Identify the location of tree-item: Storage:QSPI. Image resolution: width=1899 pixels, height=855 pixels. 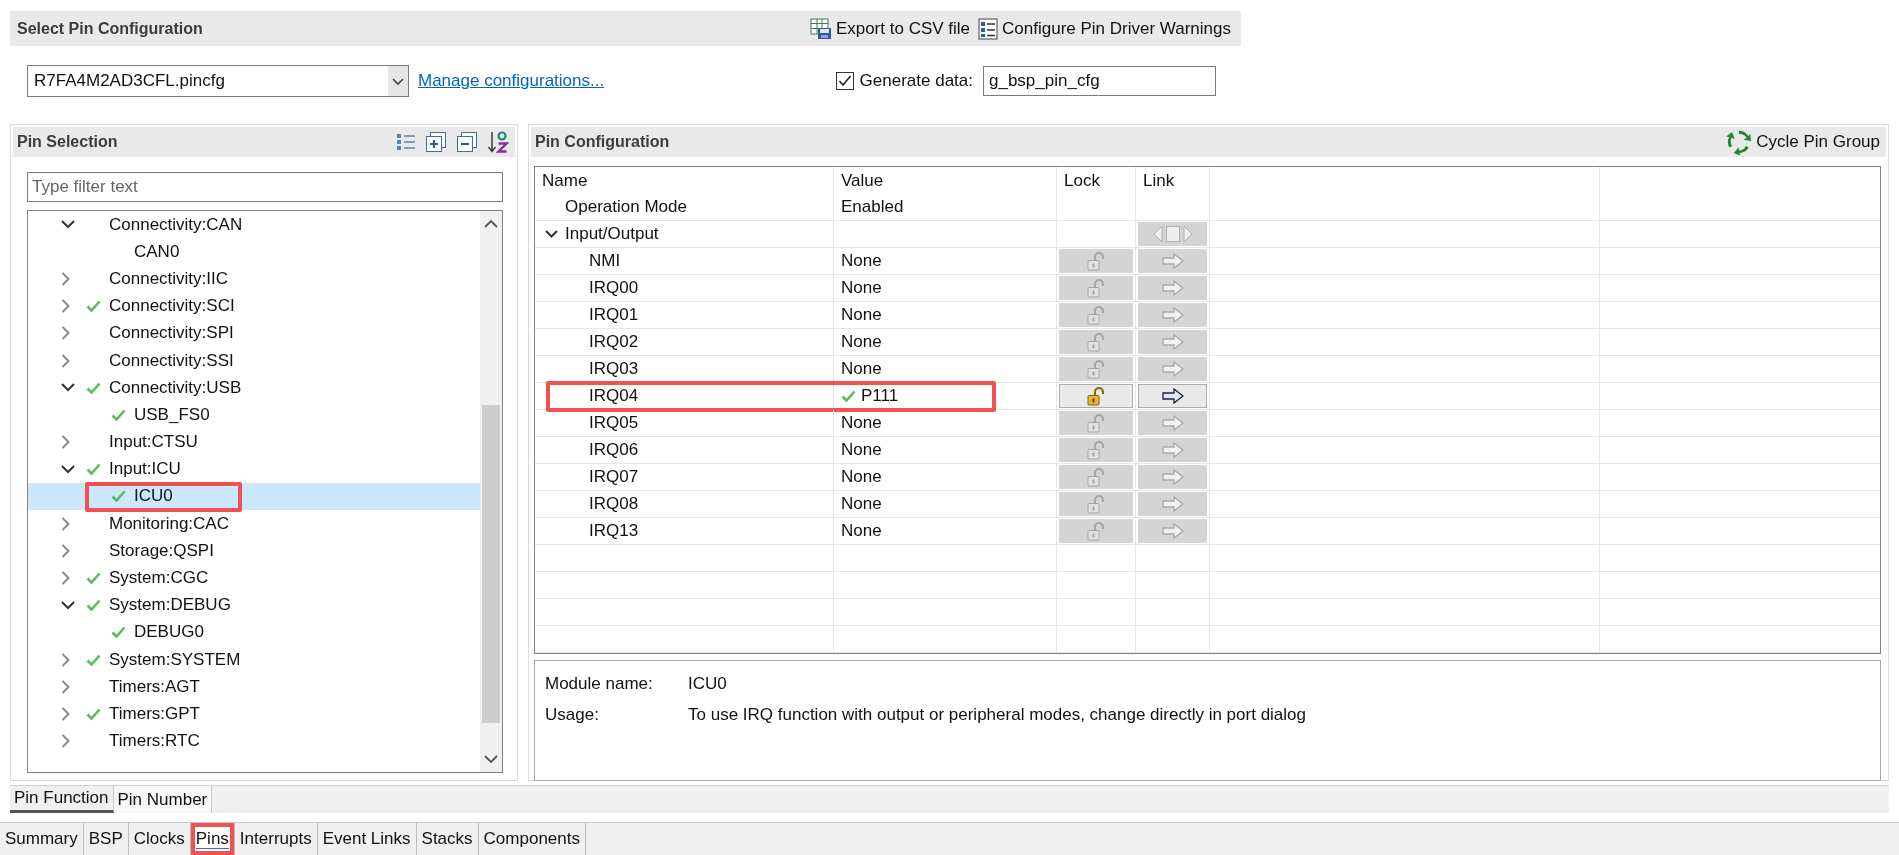
(254, 551).